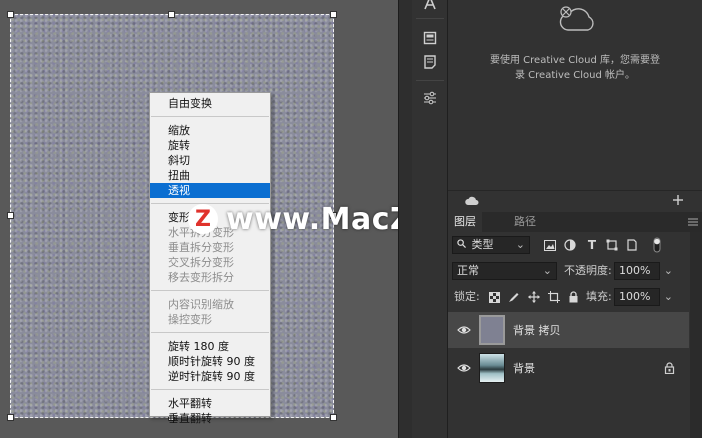  Describe the element at coordinates (657, 245) in the screenshot. I see `filter-toggle-icon` at that location.